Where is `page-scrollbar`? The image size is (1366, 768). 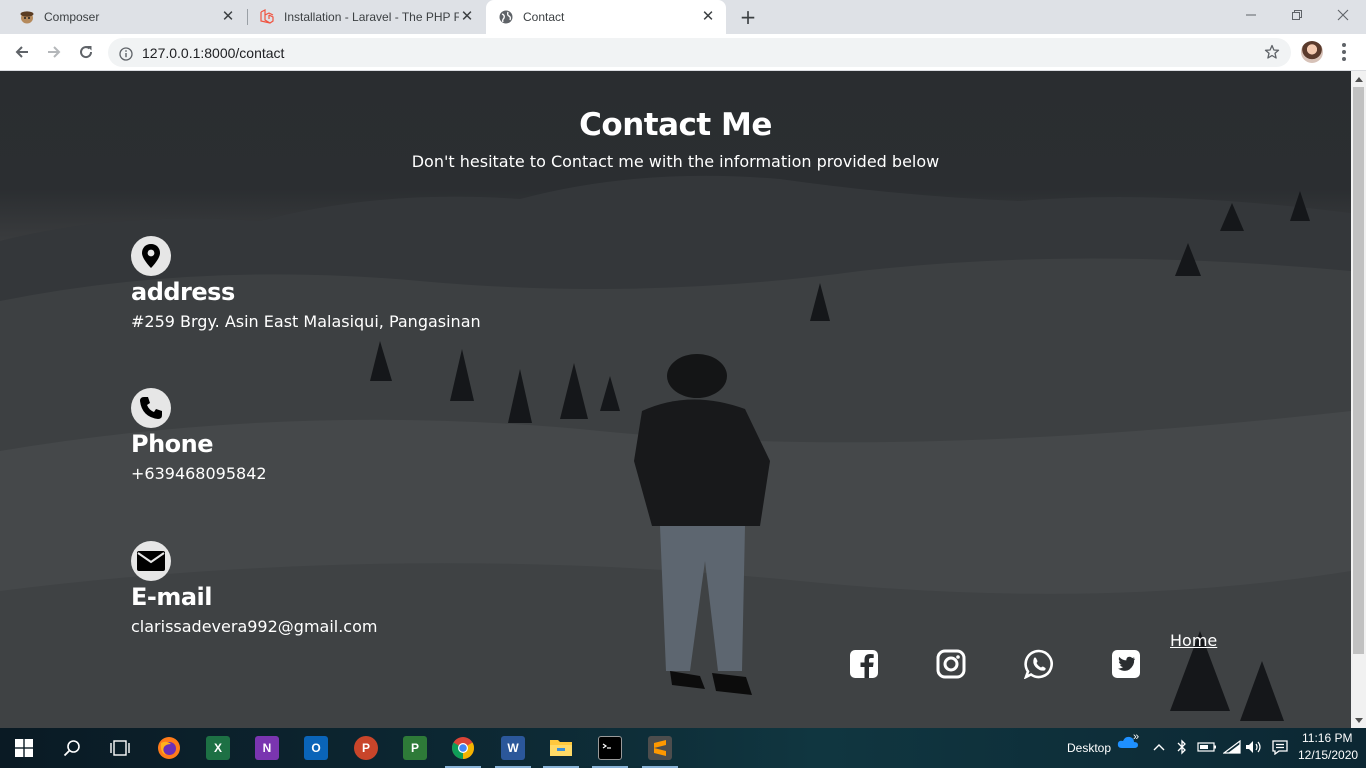 page-scrollbar is located at coordinates (1358, 399).